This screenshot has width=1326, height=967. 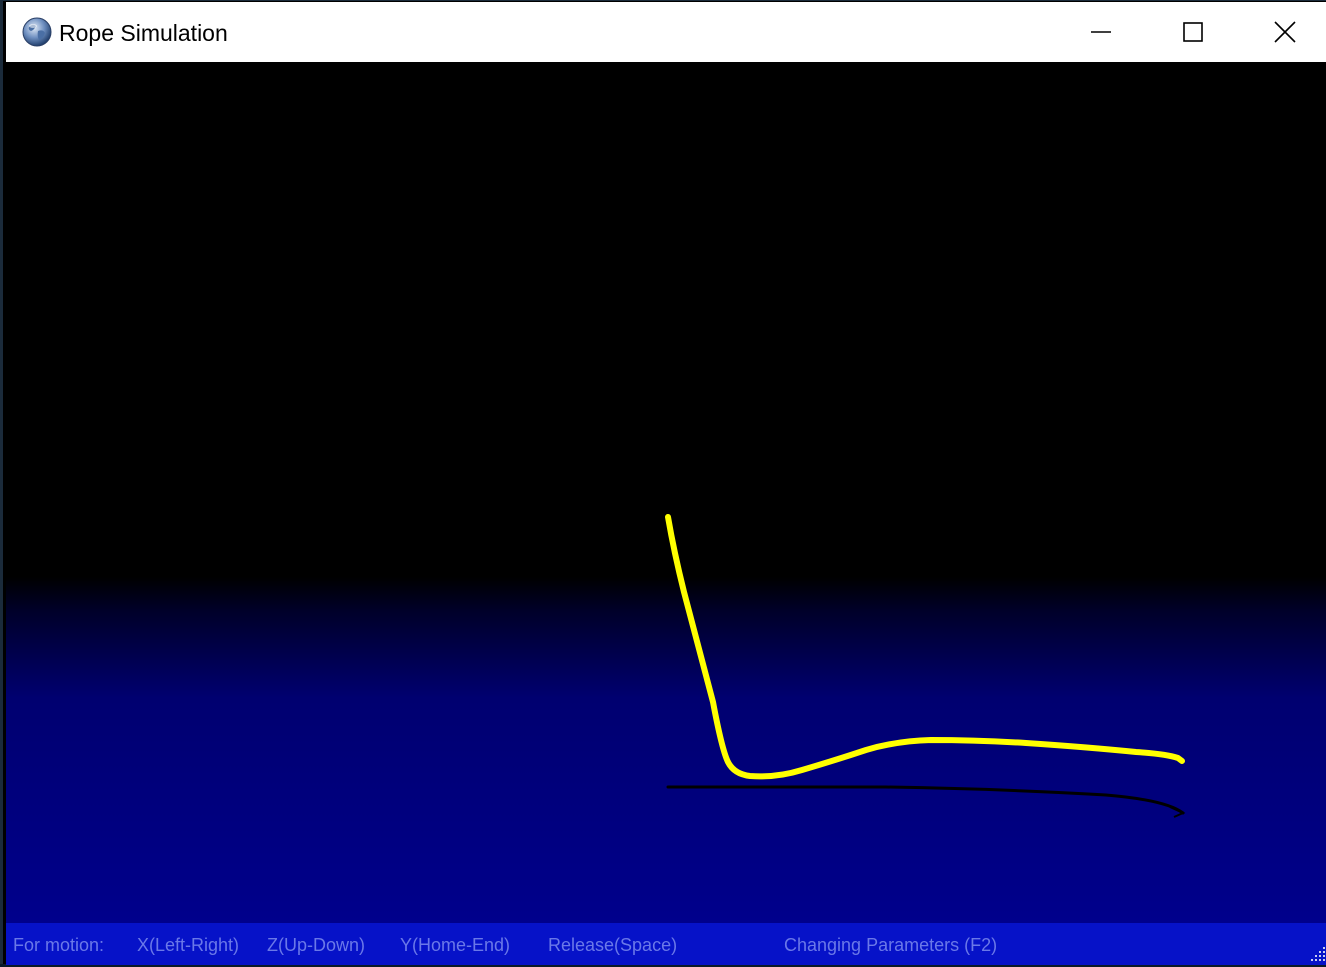 What do you see at coordinates (143, 33) in the screenshot?
I see `window-title: Rope Simulation` at bounding box center [143, 33].